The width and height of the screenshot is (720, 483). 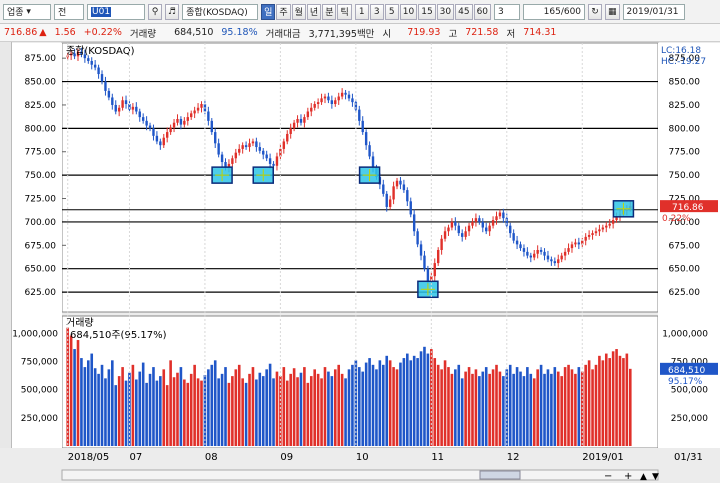 What do you see at coordinates (341, 34) in the screenshot?
I see `amount-value: 3,771,395백만` at bounding box center [341, 34].